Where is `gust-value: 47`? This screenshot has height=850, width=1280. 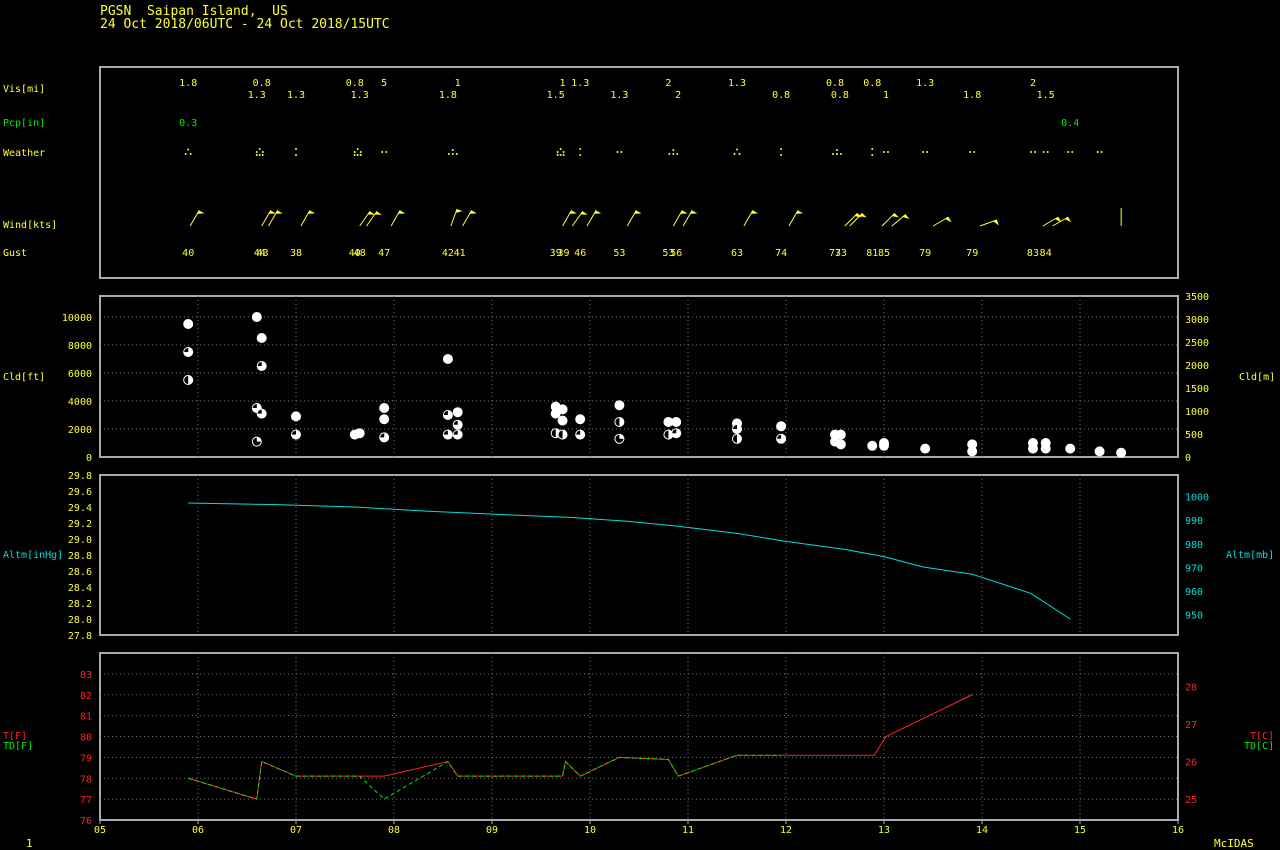
gust-value: 47 is located at coordinates (384, 253).